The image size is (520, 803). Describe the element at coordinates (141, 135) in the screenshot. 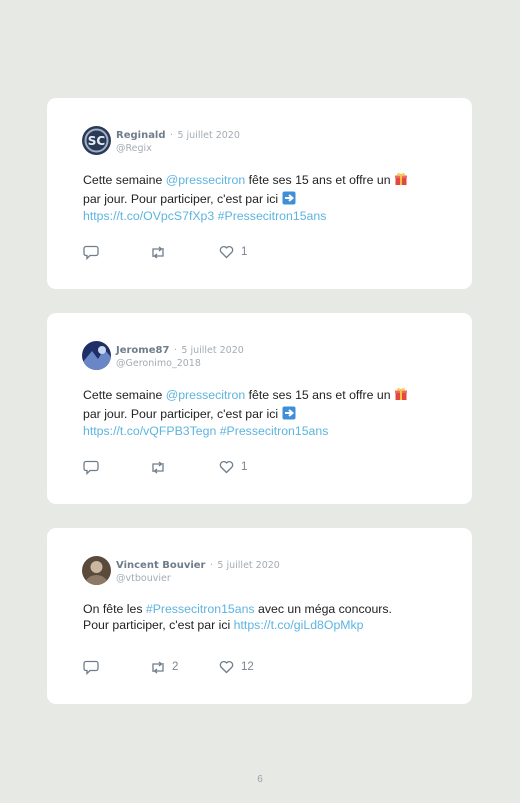

I see `author-name: Reginald` at that location.